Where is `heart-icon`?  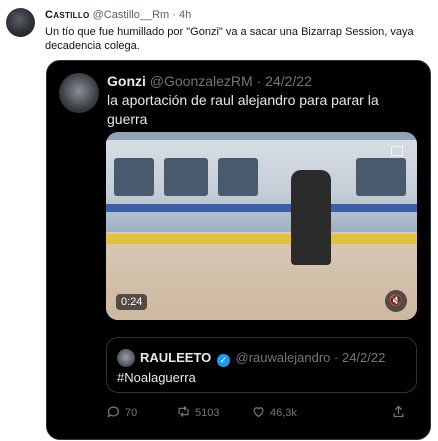
heart-icon is located at coordinates (258, 412).